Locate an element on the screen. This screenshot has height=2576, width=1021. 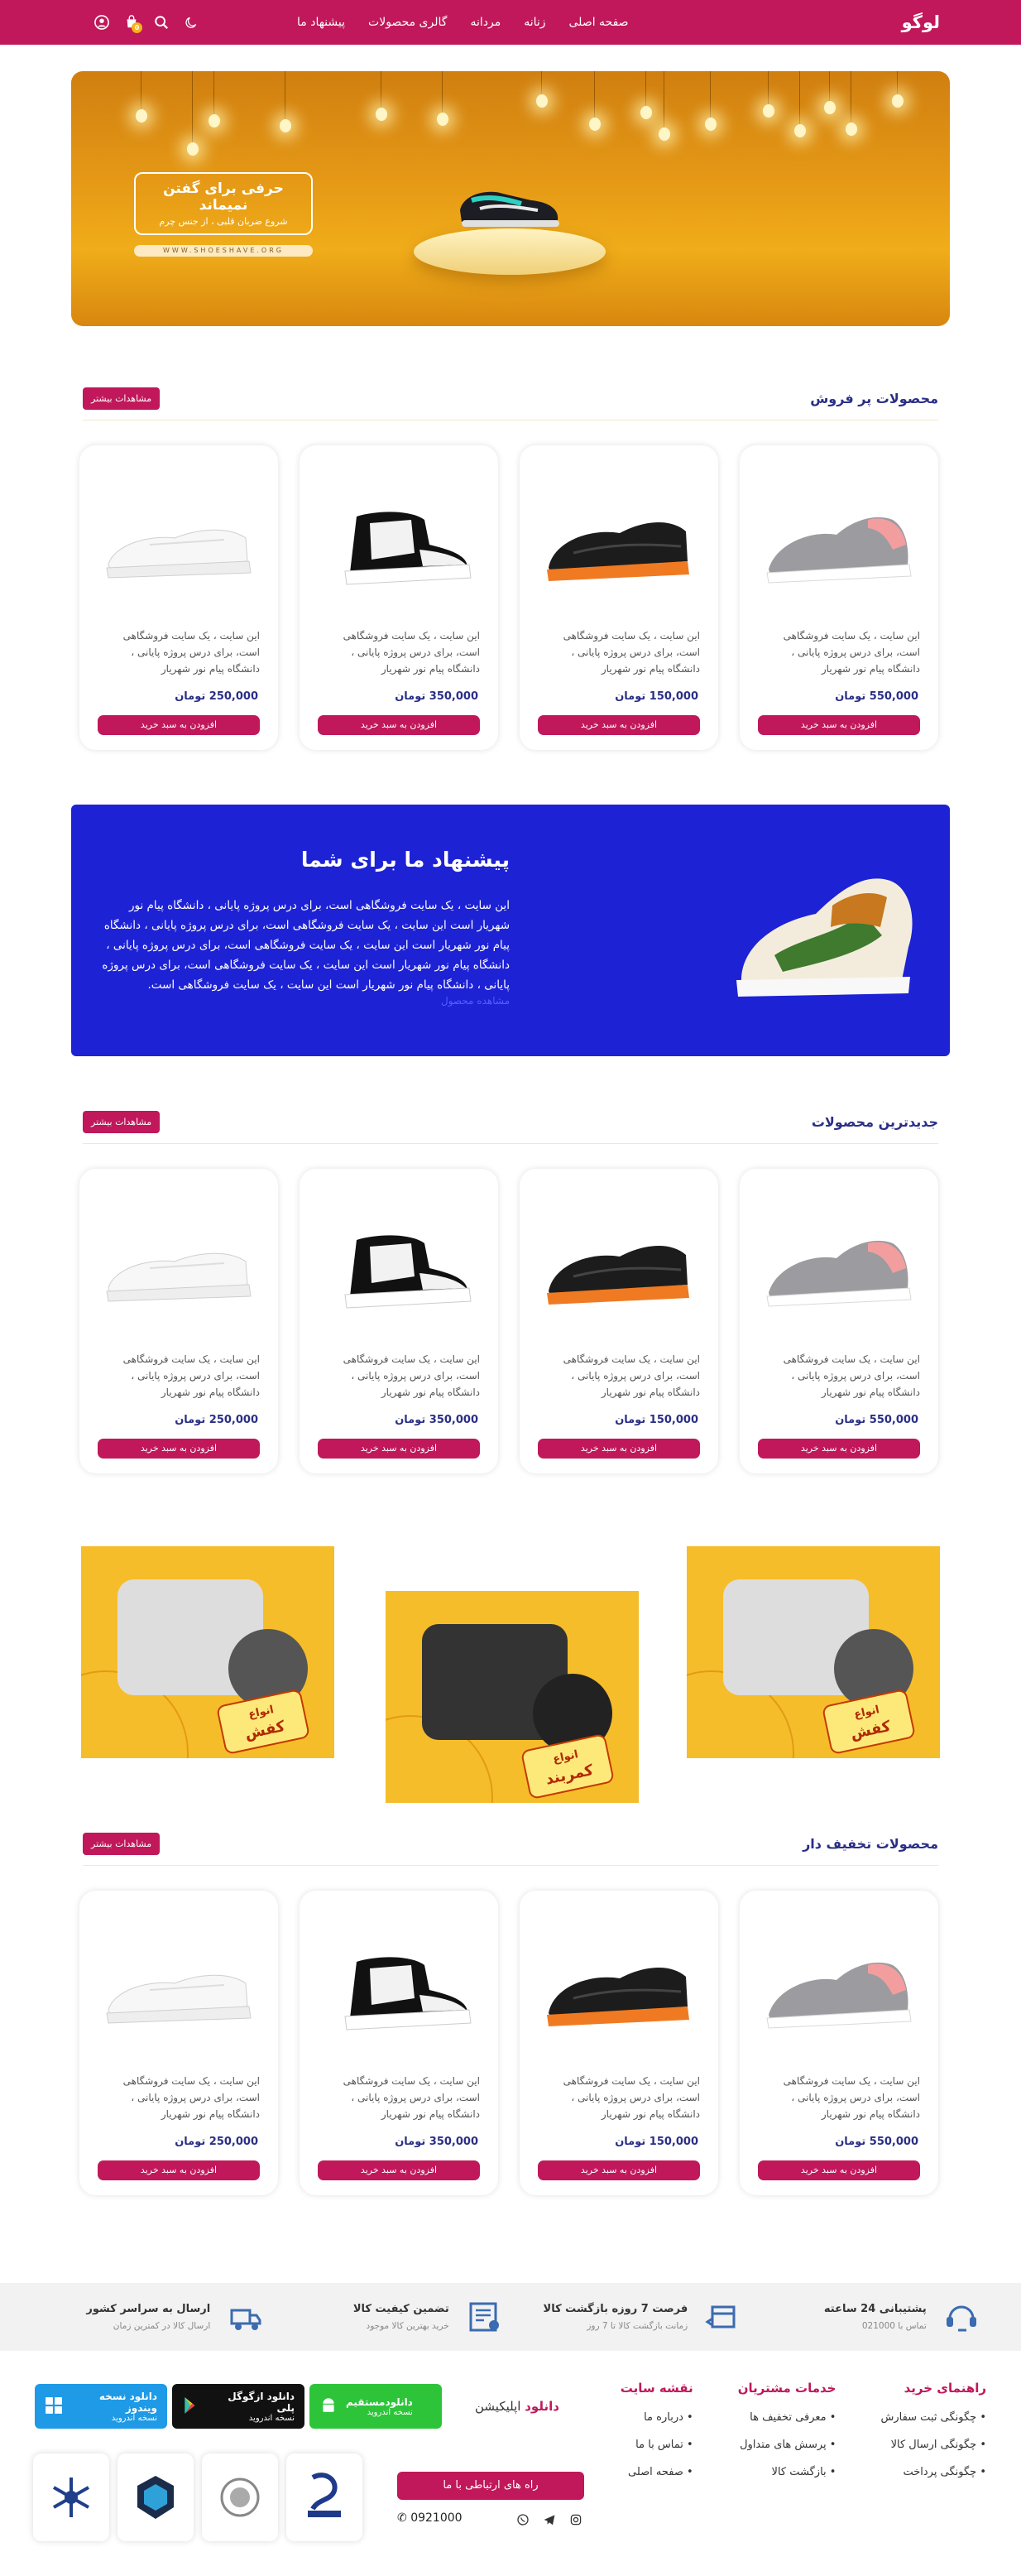
enamad-seal-icon is located at coordinates (324, 2495).